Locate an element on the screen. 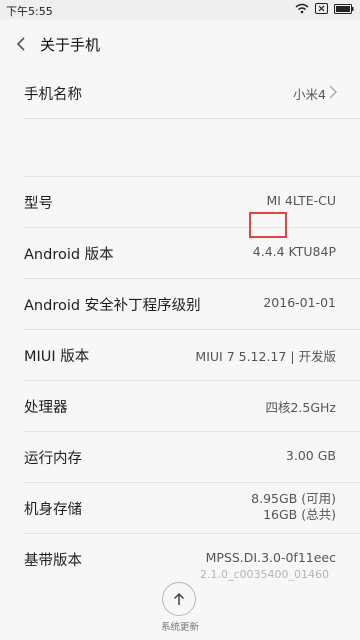 Image resolution: width=360 pixels, height=640 pixels. row-value: 4.4.4 KTU84P is located at coordinates (294, 251).